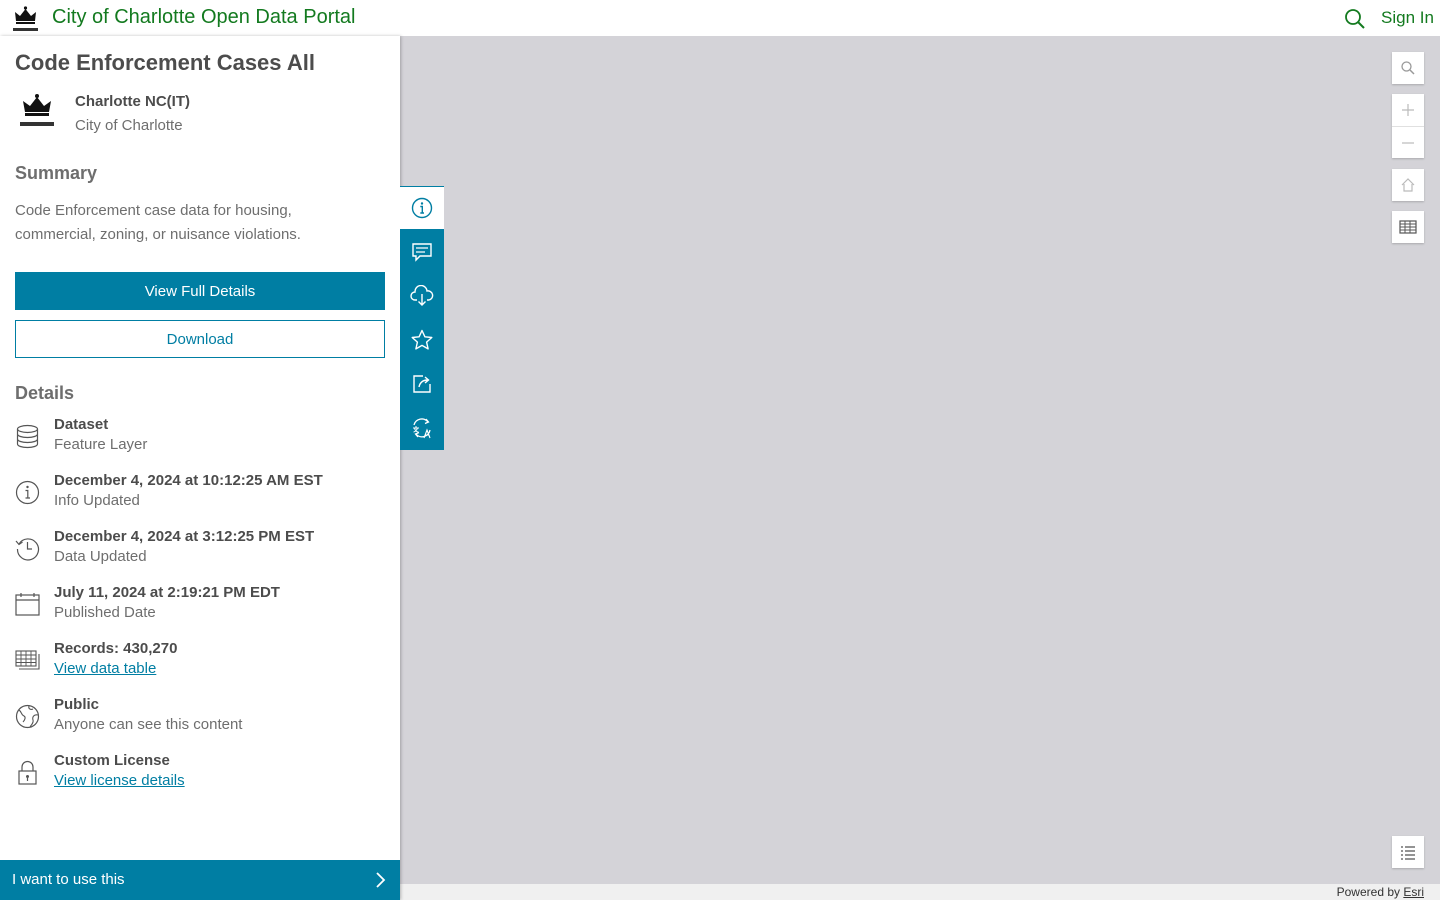  I want to click on detail-main: Records: 430,270, so click(116, 648).